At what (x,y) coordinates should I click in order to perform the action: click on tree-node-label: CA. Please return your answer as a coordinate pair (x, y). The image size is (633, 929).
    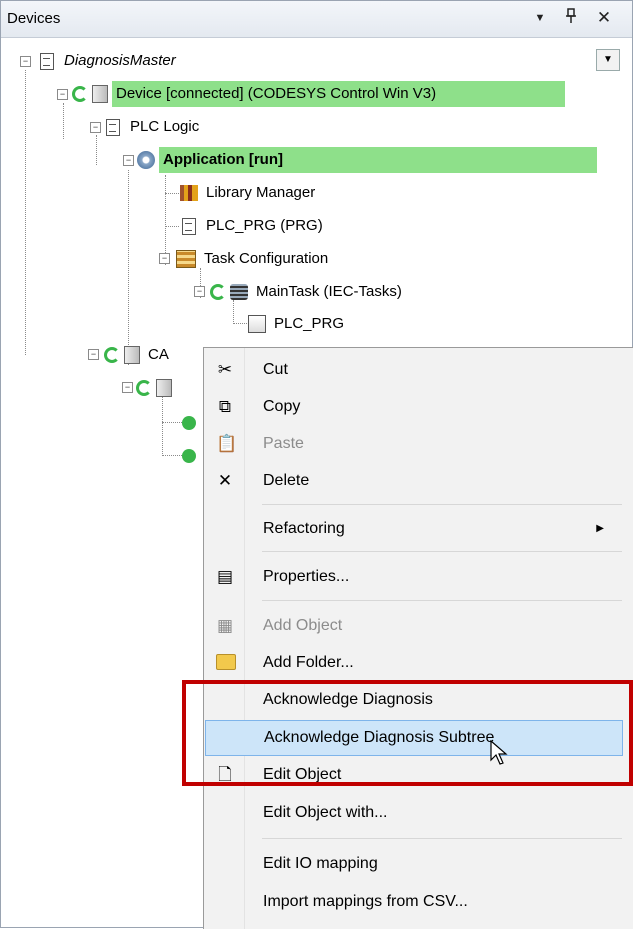
    Looking at the image, I should click on (158, 354).